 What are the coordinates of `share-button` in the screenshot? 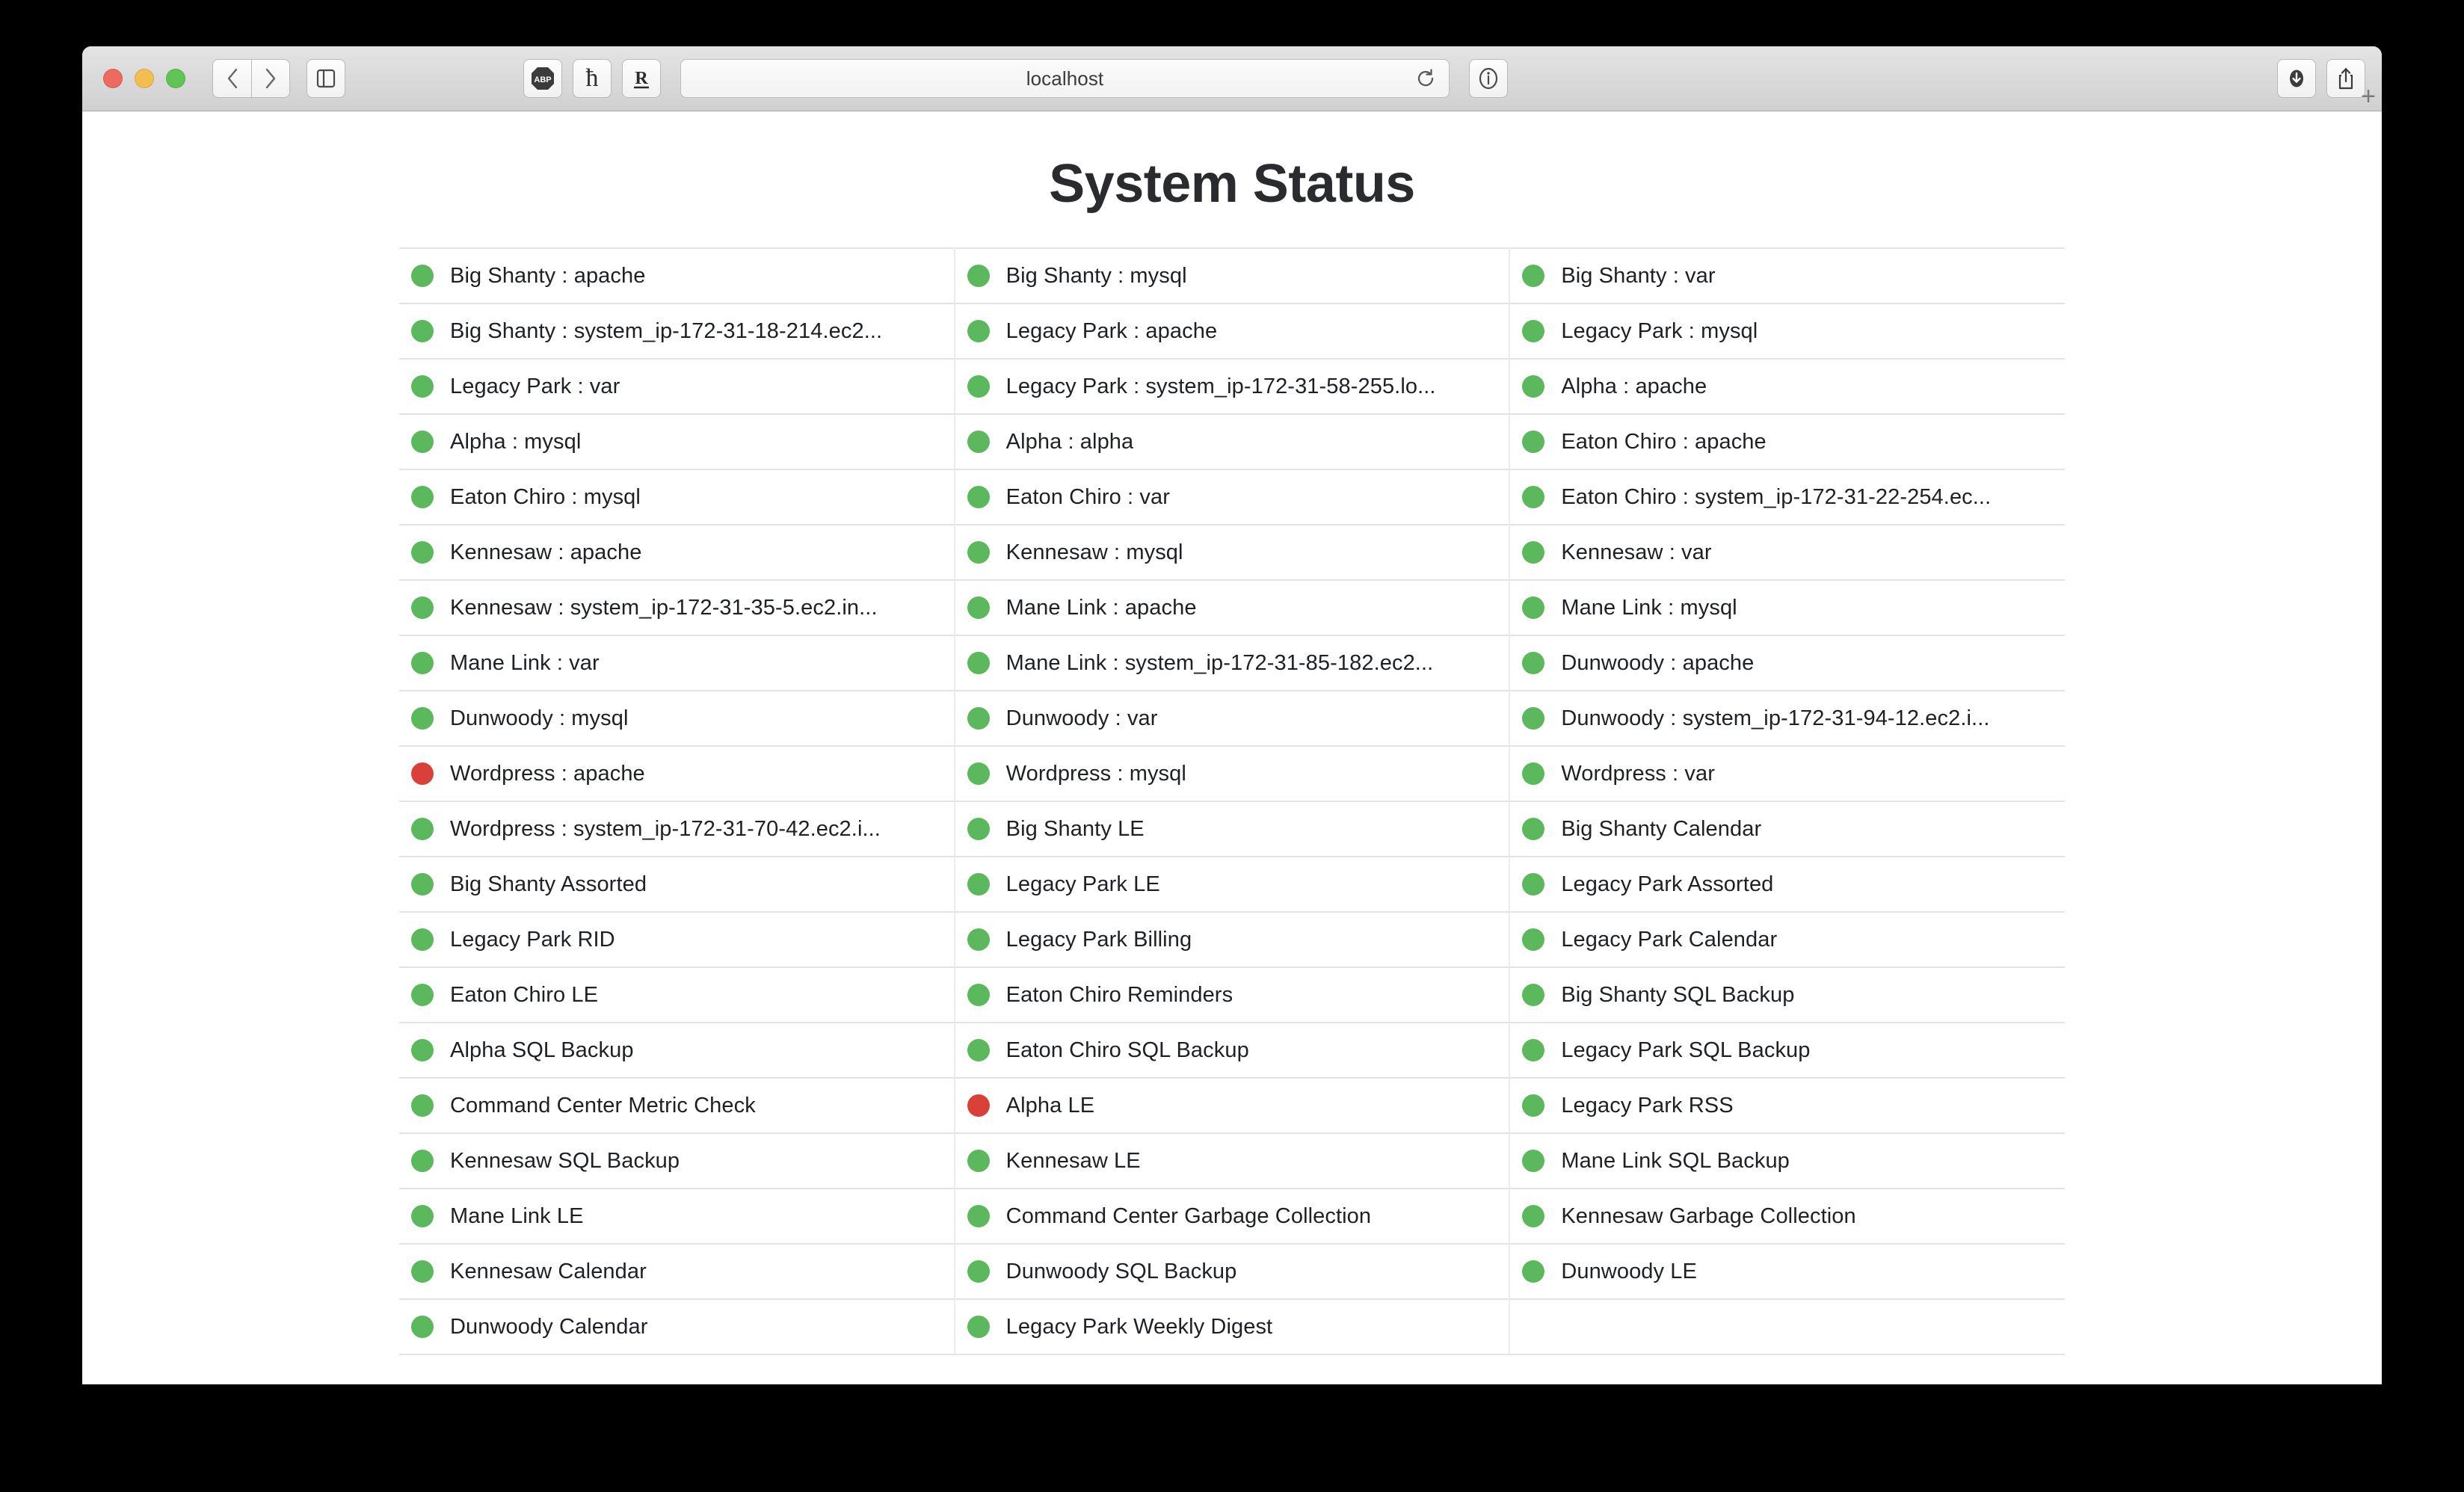 It's located at (2345, 78).